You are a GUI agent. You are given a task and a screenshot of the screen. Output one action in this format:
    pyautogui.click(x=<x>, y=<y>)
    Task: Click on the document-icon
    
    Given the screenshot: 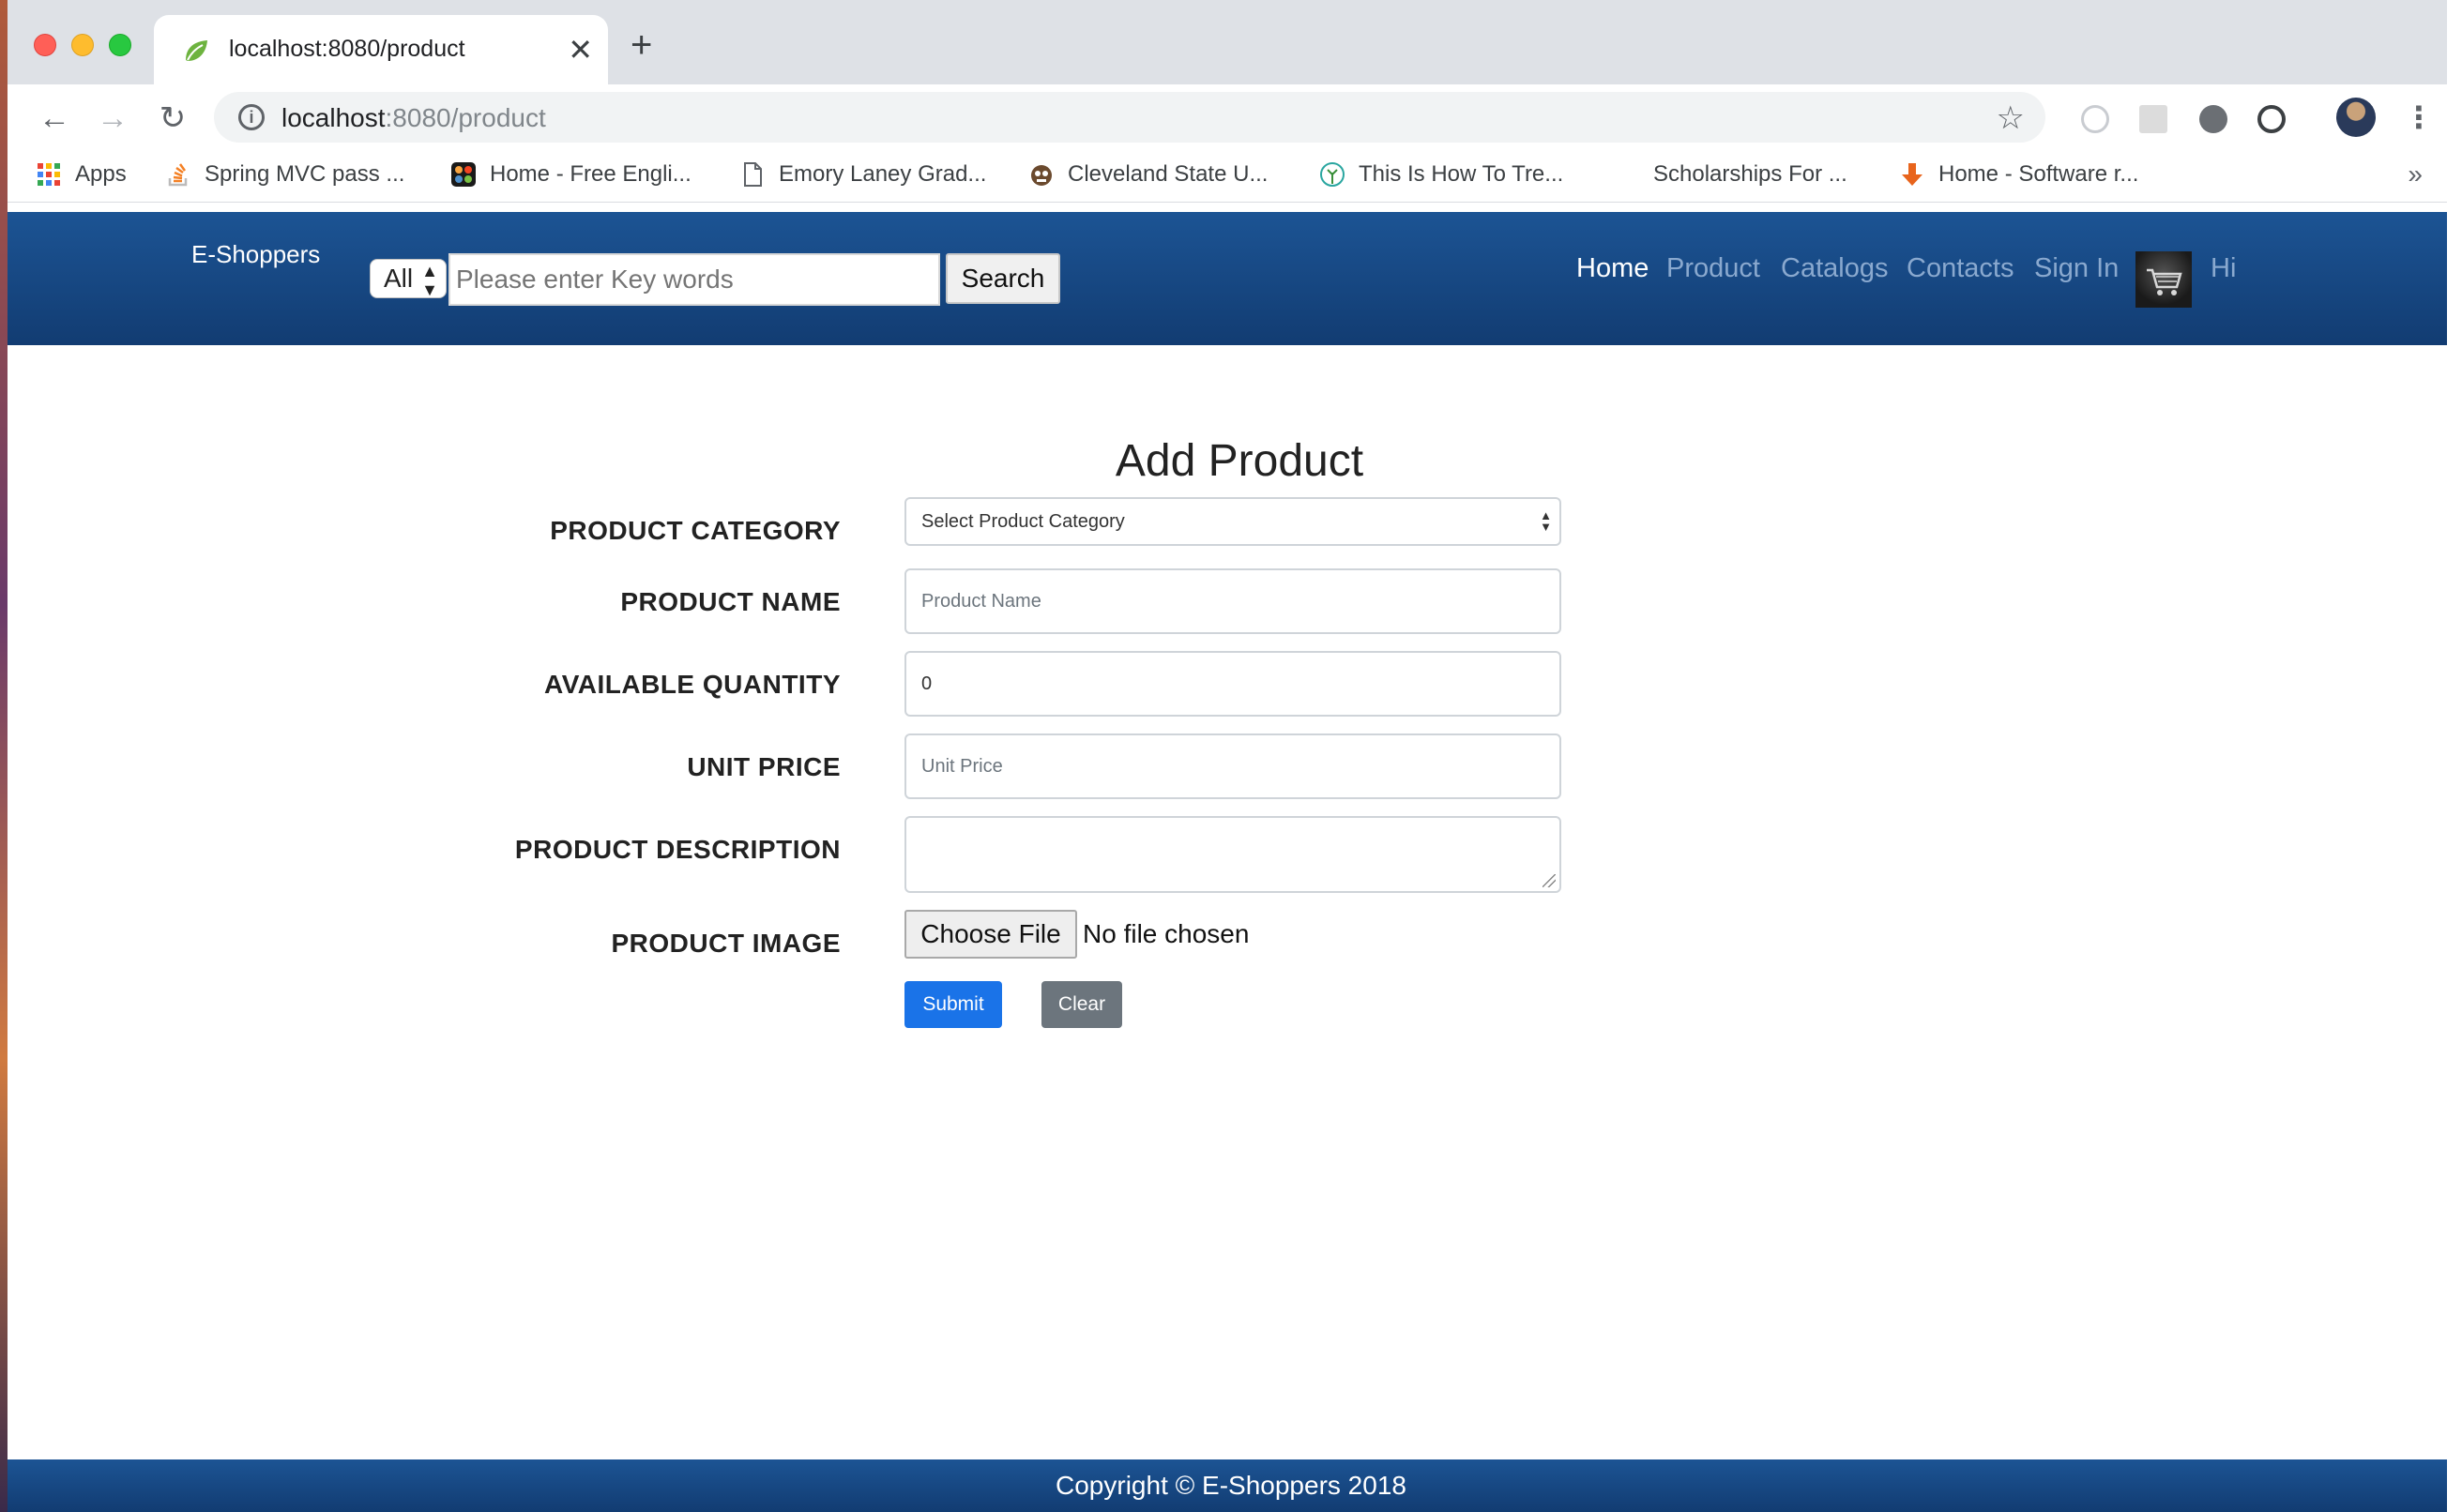 What is the action you would take?
    pyautogui.click(x=753, y=174)
    